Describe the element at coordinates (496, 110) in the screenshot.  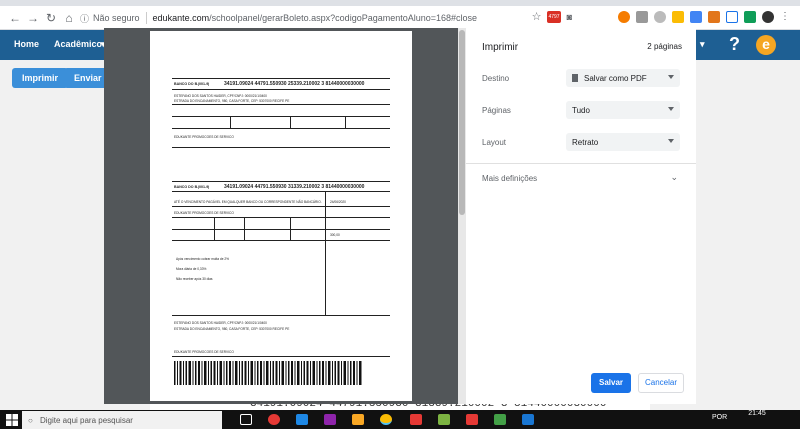
I see `pages-label: Páginas` at that location.